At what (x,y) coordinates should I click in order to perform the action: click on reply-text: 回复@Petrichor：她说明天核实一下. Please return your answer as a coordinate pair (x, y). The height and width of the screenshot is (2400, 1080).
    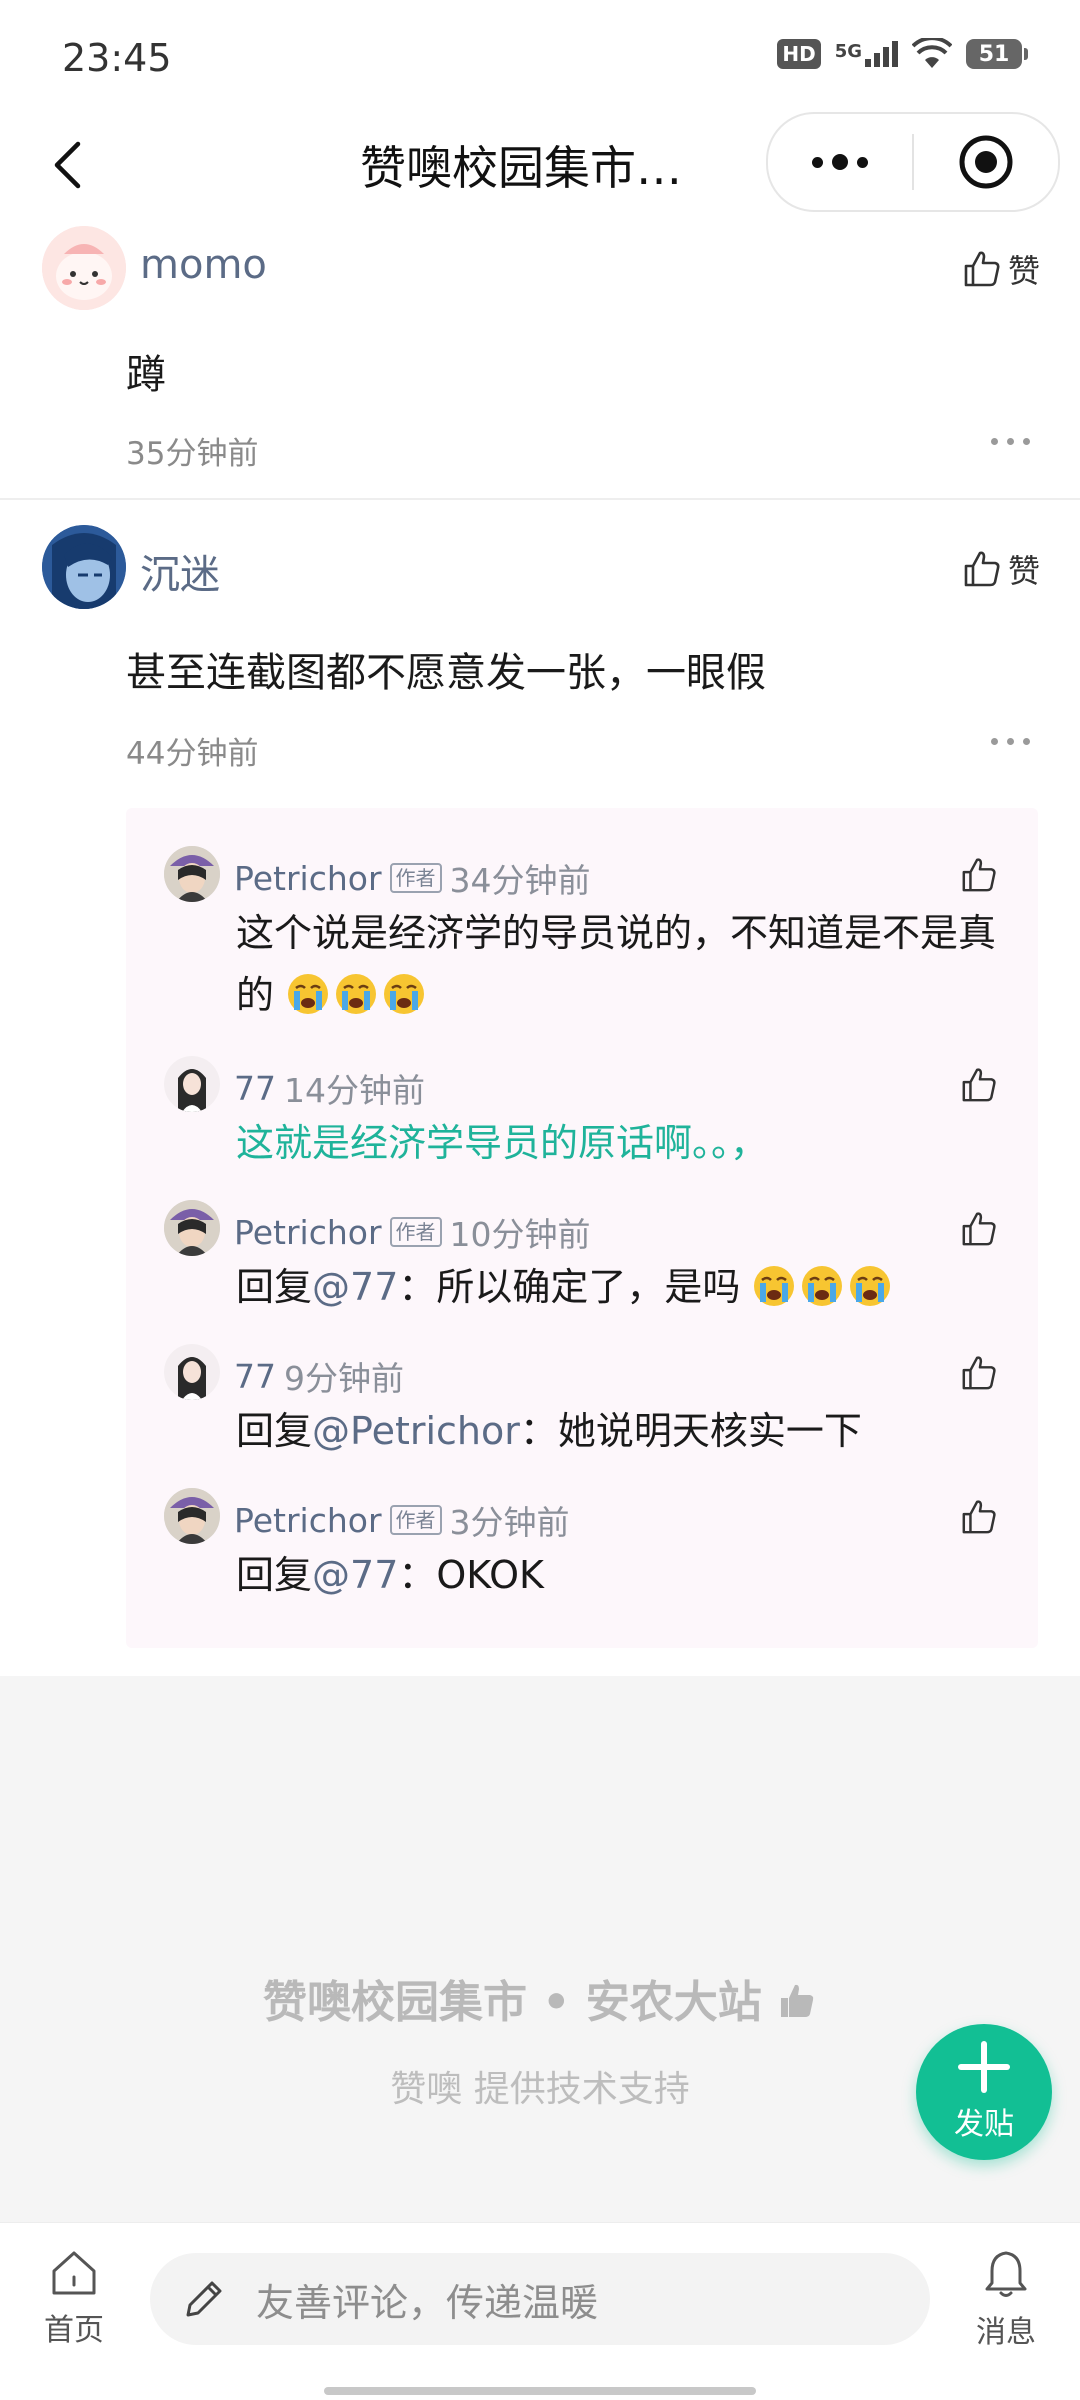
    Looking at the image, I should click on (621, 1431).